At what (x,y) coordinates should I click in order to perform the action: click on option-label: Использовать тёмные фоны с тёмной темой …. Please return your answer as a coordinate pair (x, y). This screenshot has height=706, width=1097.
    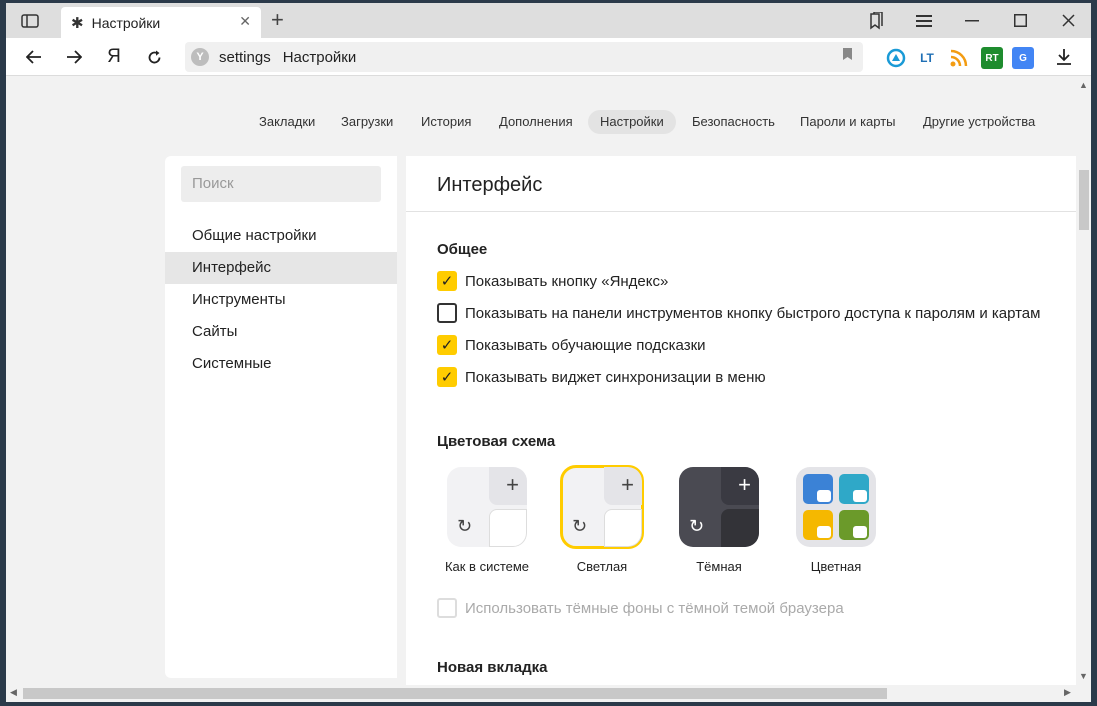
    Looking at the image, I should click on (654, 608).